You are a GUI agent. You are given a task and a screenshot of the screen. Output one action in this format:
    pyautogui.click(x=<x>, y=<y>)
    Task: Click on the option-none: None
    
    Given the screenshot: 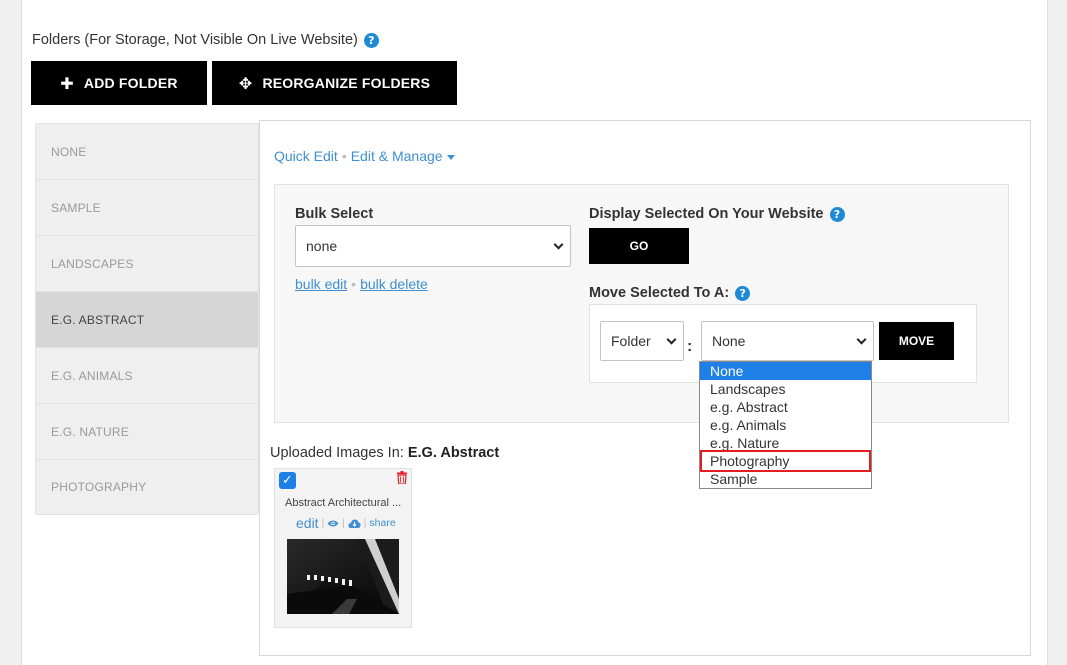 What is the action you would take?
    pyautogui.click(x=785, y=371)
    